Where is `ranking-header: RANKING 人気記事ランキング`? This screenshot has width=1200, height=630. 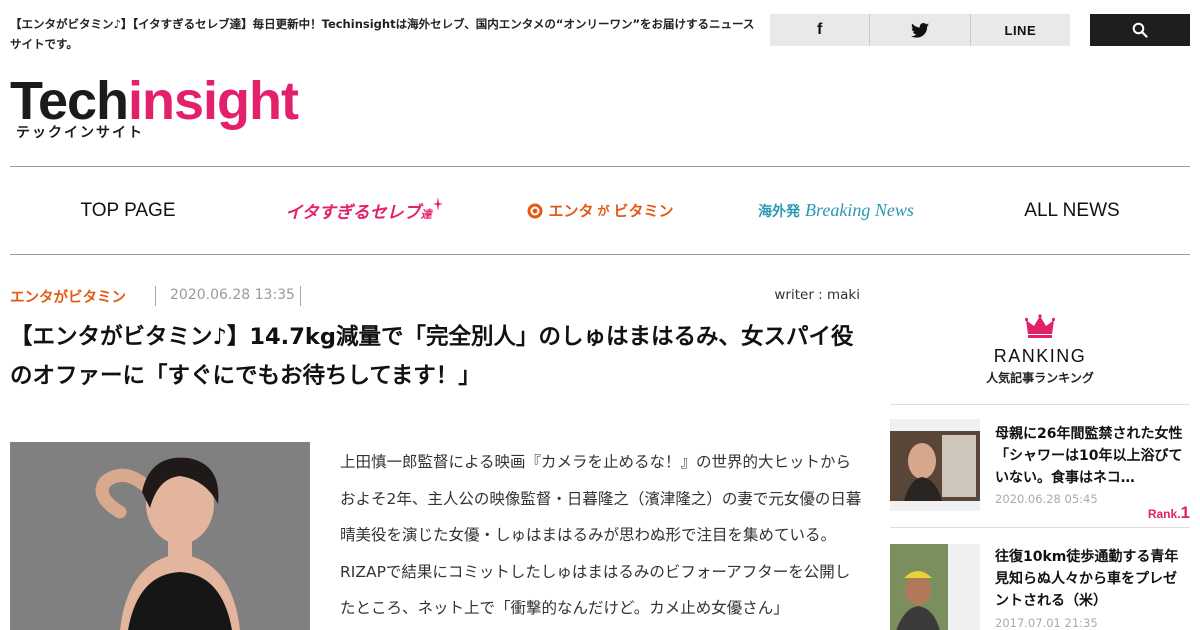 ranking-header: RANKING 人気記事ランキング is located at coordinates (1040, 350).